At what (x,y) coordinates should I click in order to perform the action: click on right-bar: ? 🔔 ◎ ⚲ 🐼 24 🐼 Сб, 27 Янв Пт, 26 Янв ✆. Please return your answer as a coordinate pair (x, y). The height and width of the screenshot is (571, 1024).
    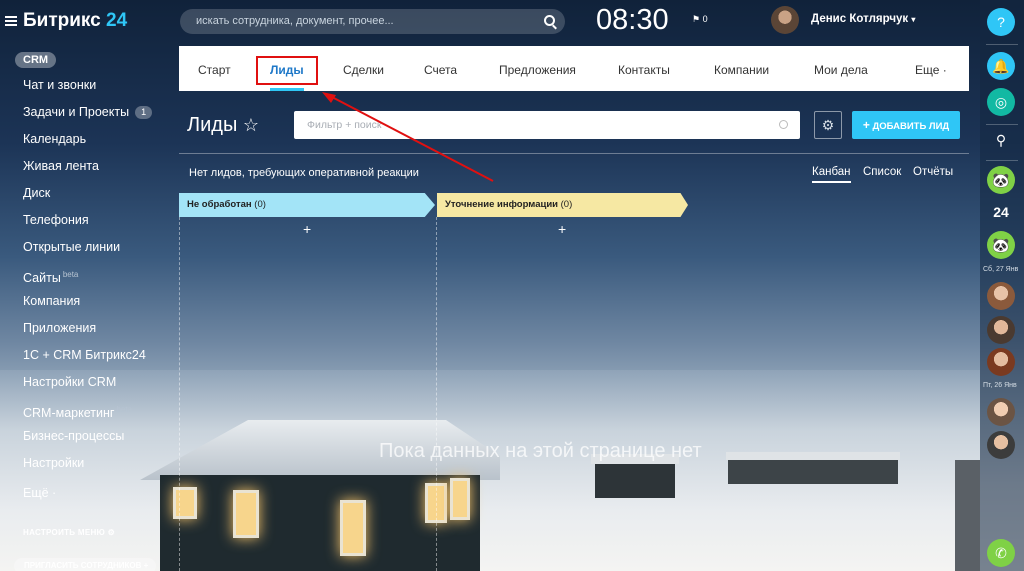
    Looking at the image, I should click on (1002, 285).